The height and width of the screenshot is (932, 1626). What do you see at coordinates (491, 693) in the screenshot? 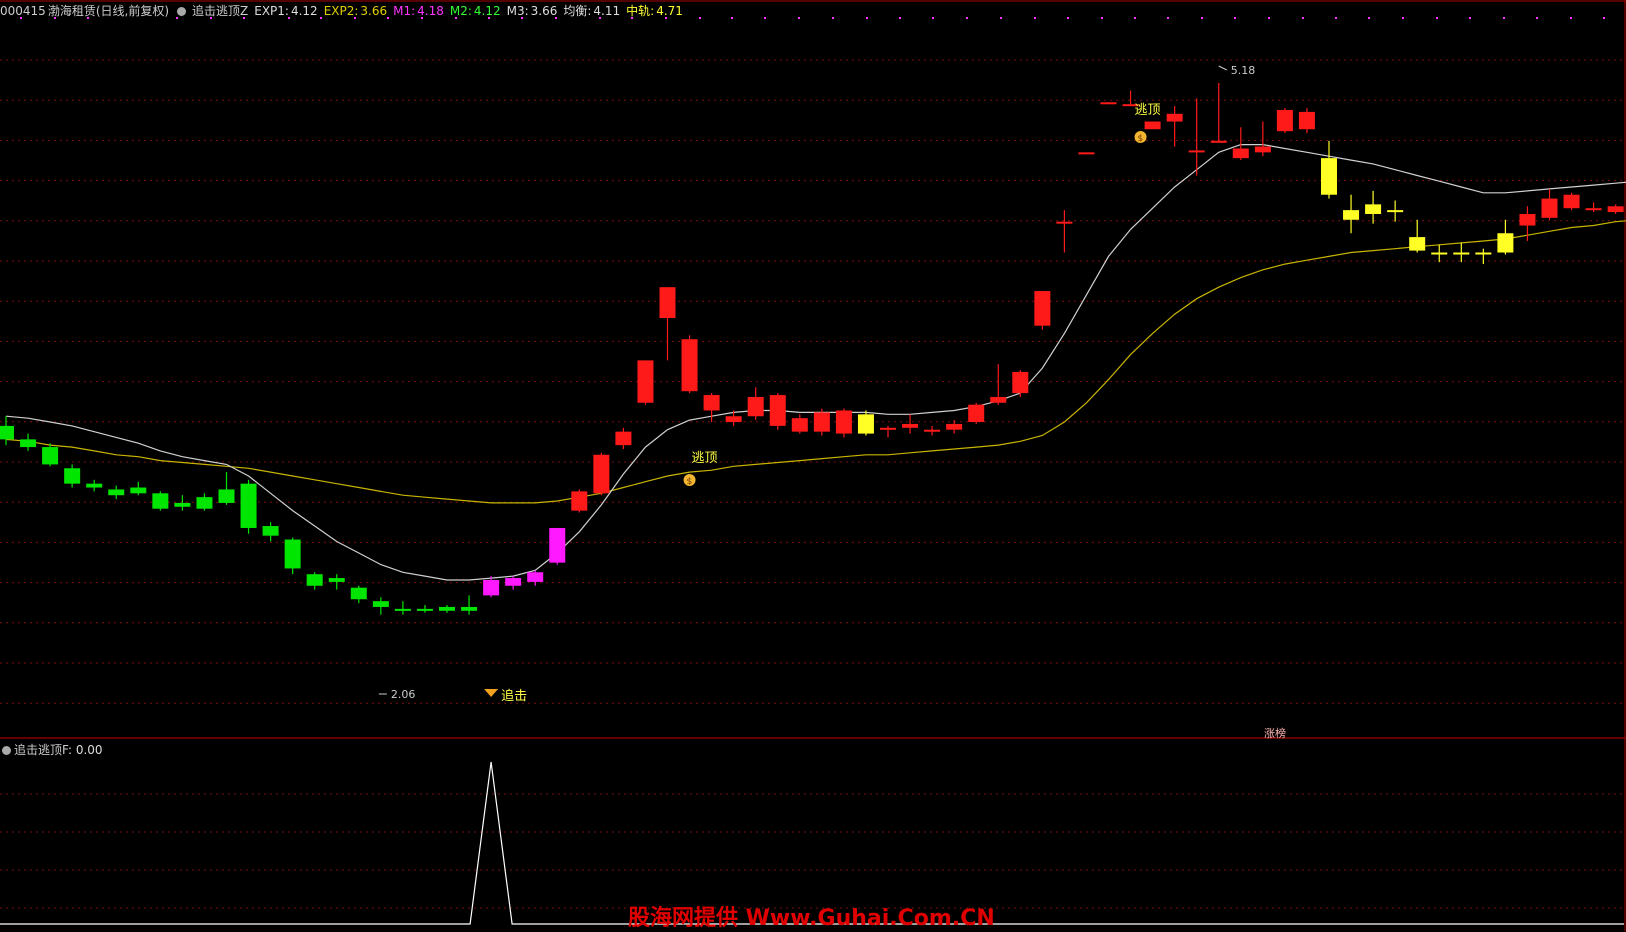
I see `chase-diamond-icon` at bounding box center [491, 693].